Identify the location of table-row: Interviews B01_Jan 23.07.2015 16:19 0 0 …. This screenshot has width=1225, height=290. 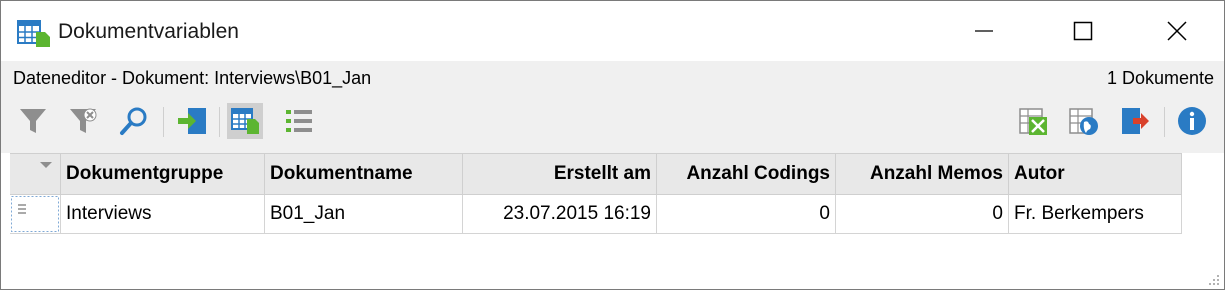
(596, 214).